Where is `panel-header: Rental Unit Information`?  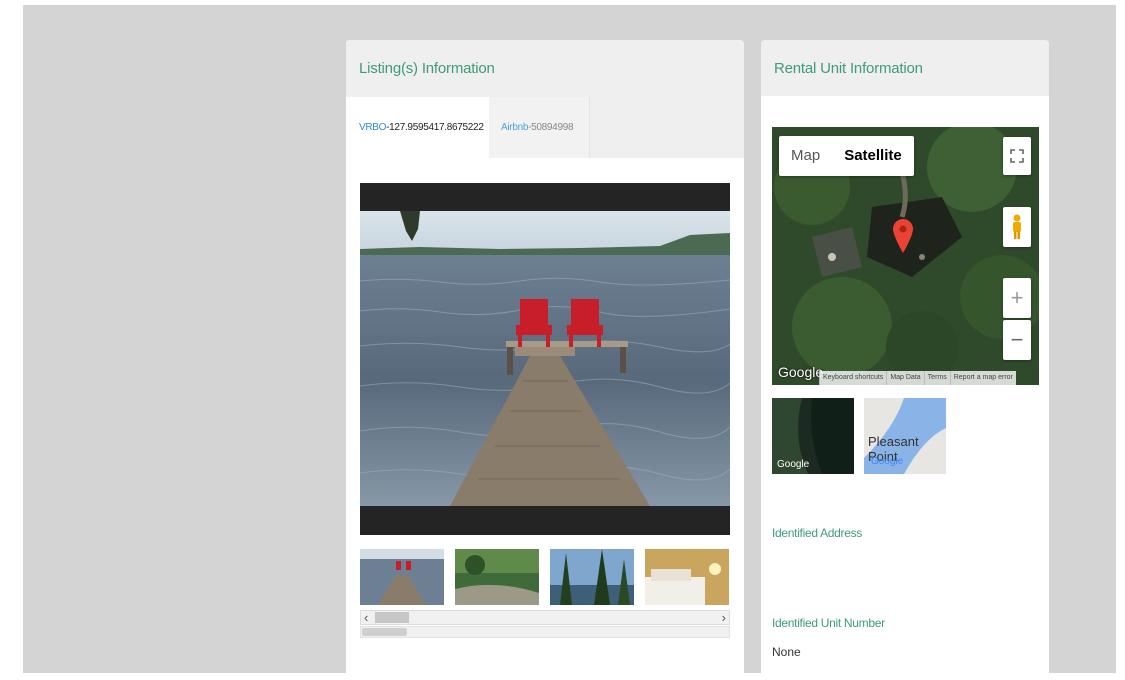 panel-header: Rental Unit Information is located at coordinates (905, 68).